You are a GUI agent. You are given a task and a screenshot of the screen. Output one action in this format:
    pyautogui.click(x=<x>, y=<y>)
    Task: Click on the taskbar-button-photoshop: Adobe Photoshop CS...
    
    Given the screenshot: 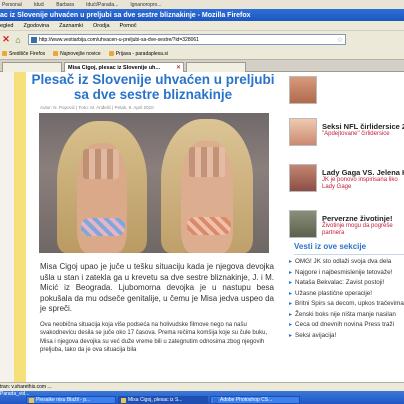 What is the action you would take?
    pyautogui.click(x=255, y=400)
    